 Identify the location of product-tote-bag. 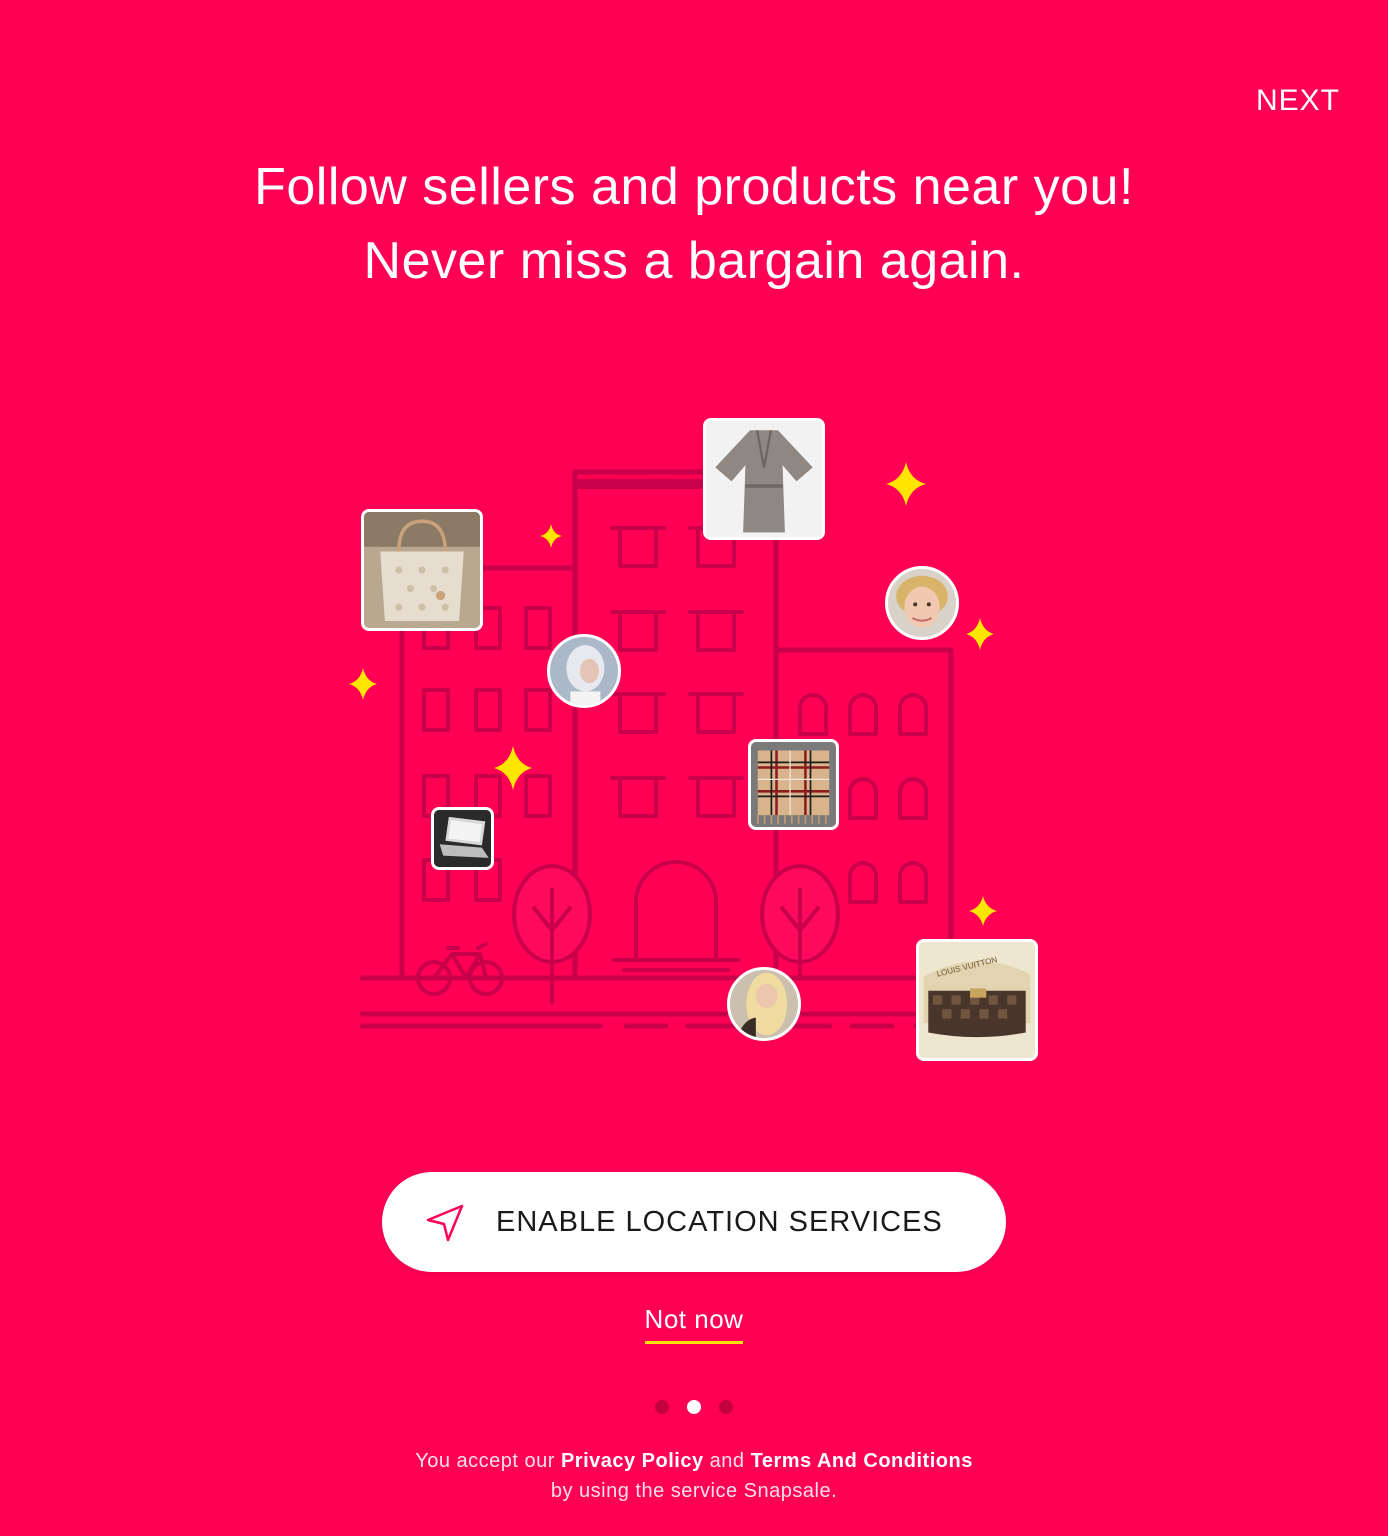
(422, 570).